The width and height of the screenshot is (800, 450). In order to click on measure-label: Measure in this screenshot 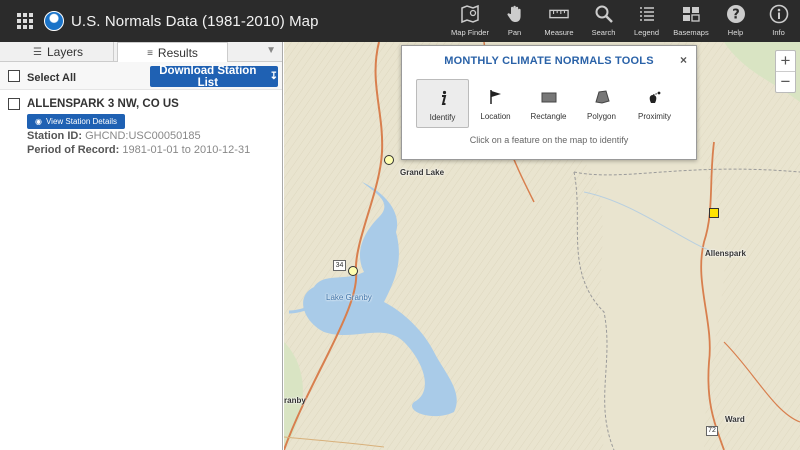, I will do `click(559, 32)`.